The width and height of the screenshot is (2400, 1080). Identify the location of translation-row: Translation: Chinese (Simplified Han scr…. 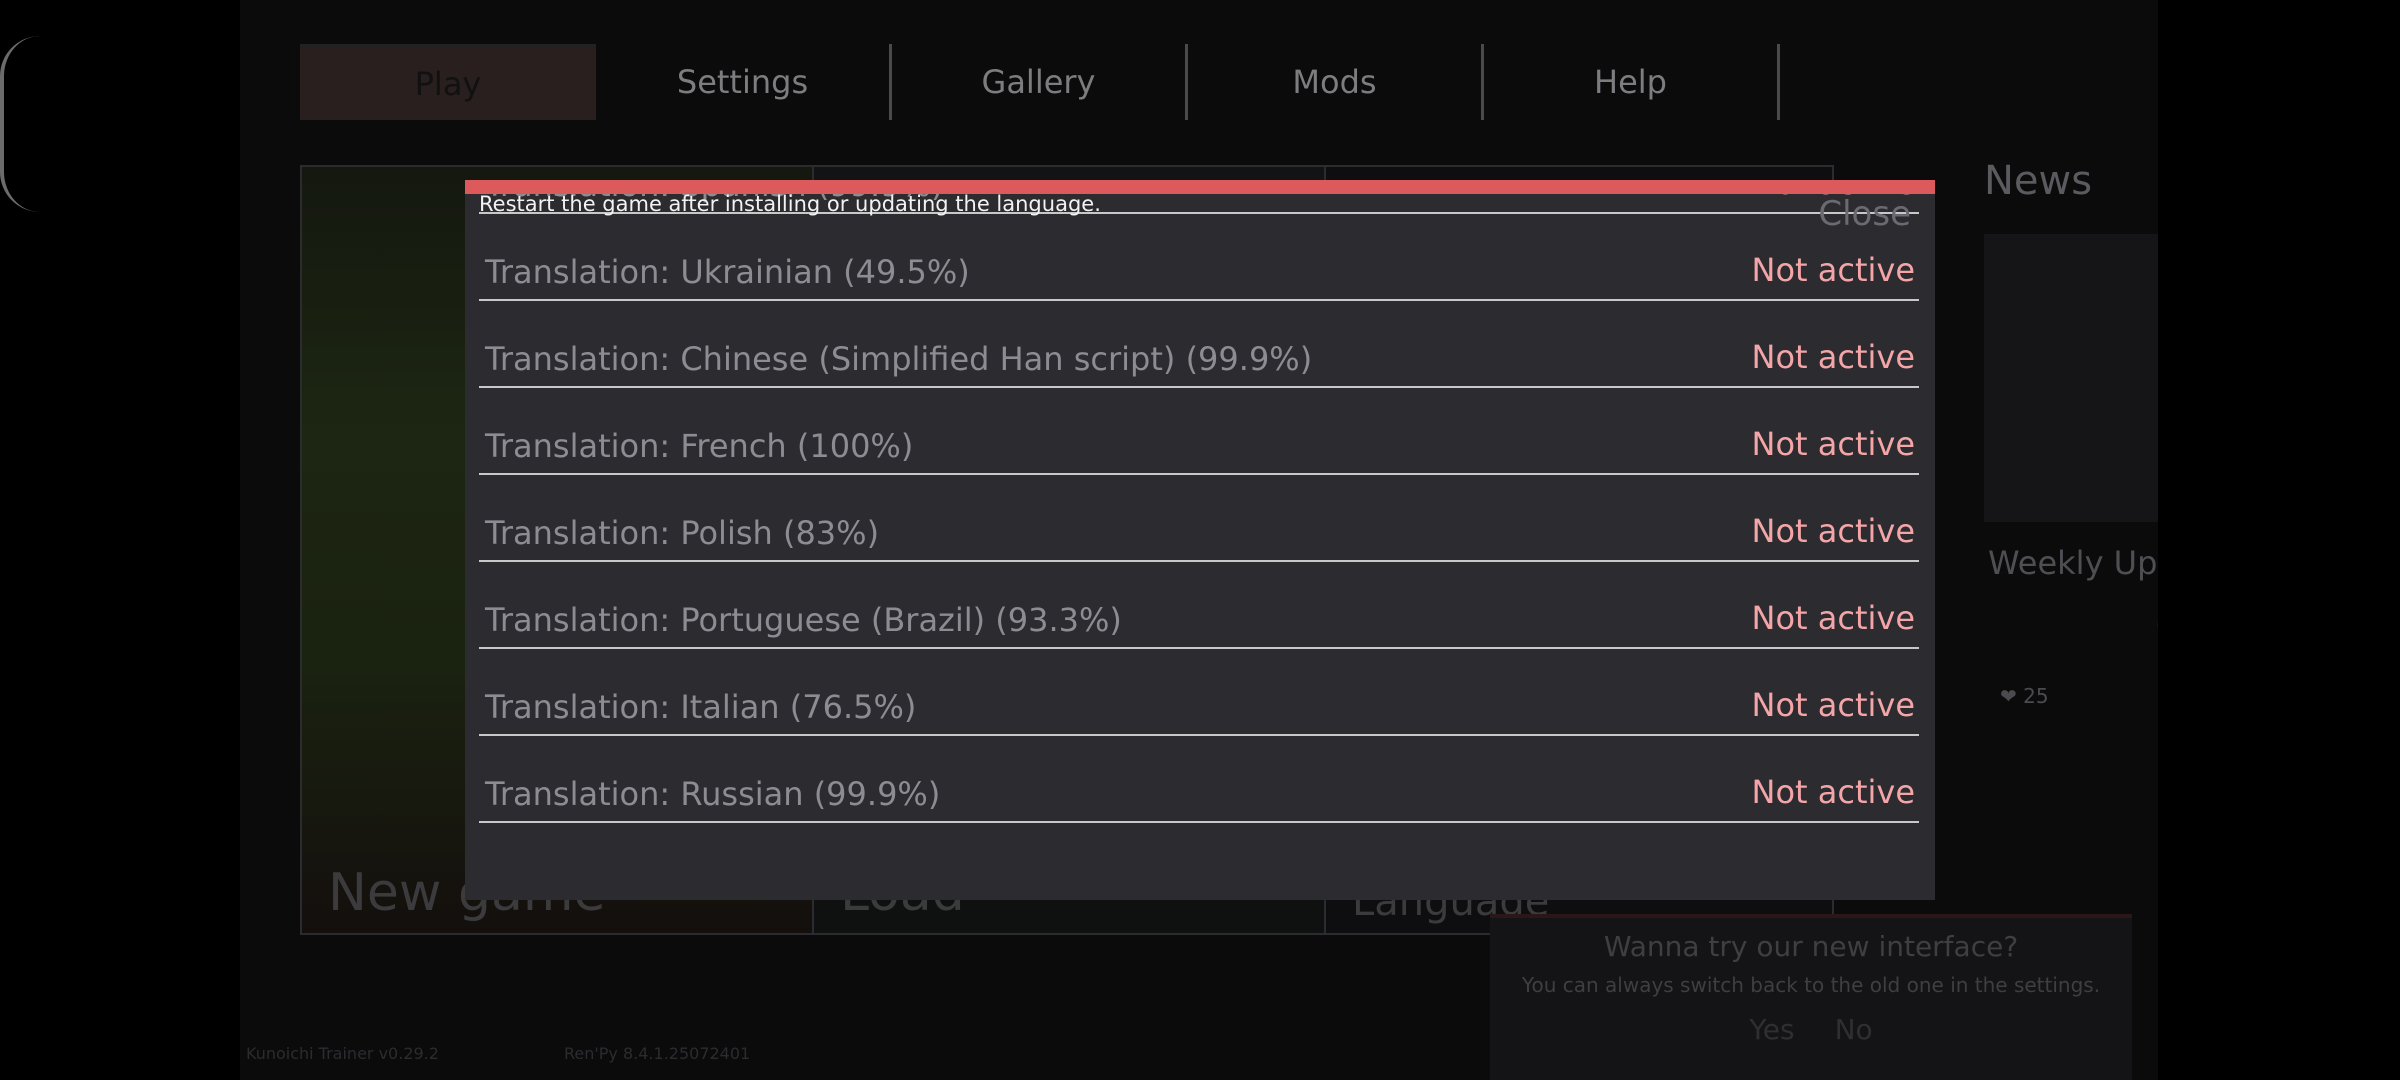
(1199, 344).